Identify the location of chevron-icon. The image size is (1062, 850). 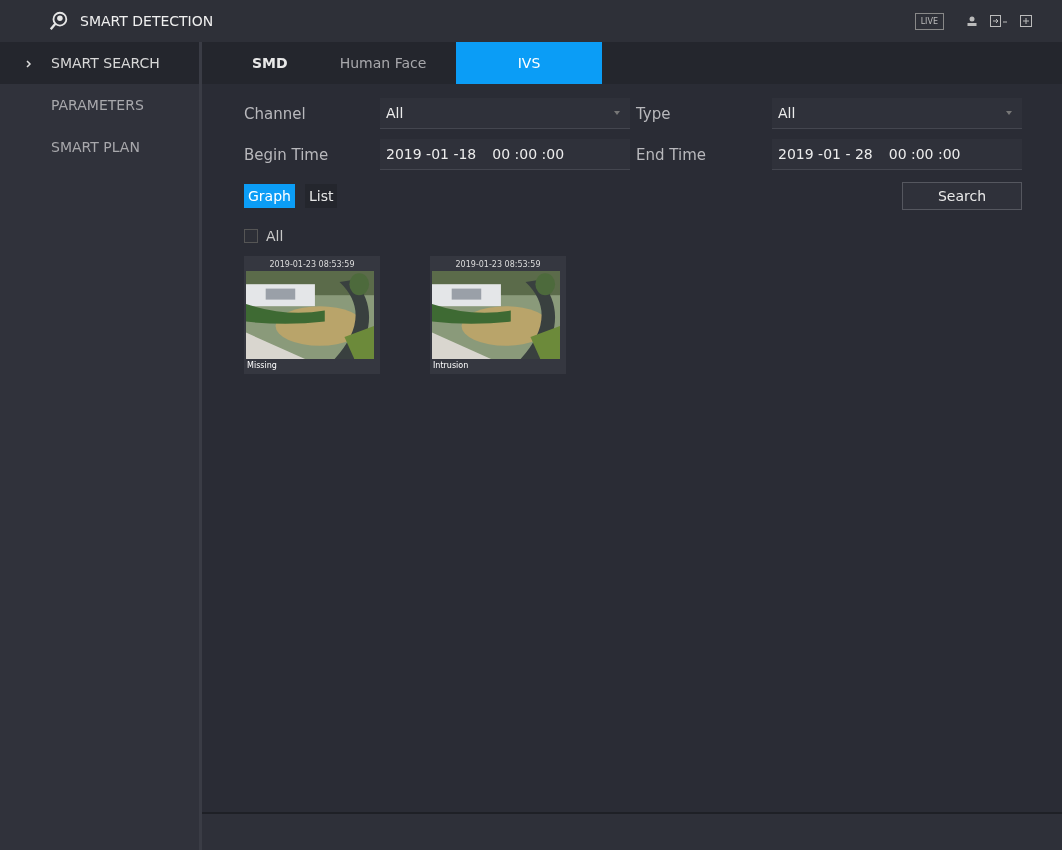
(29, 64).